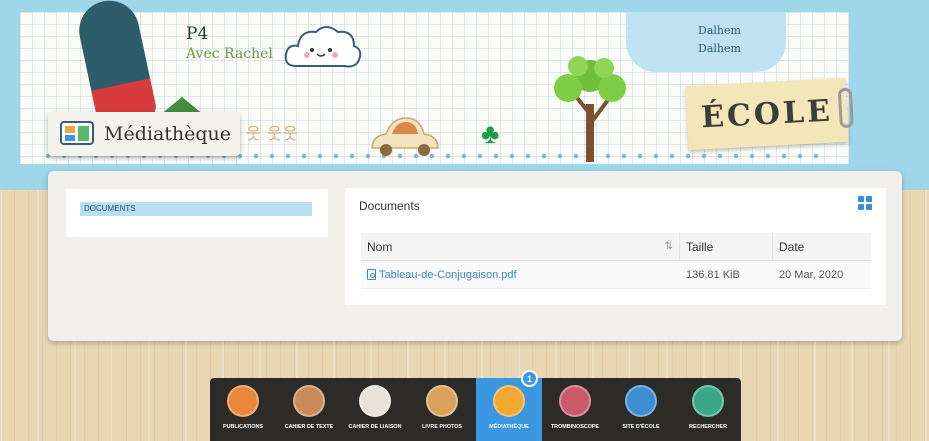 This screenshot has height=441, width=929. Describe the element at coordinates (708, 427) in the screenshot. I see `dock-item-label: RECHERCHER` at that location.